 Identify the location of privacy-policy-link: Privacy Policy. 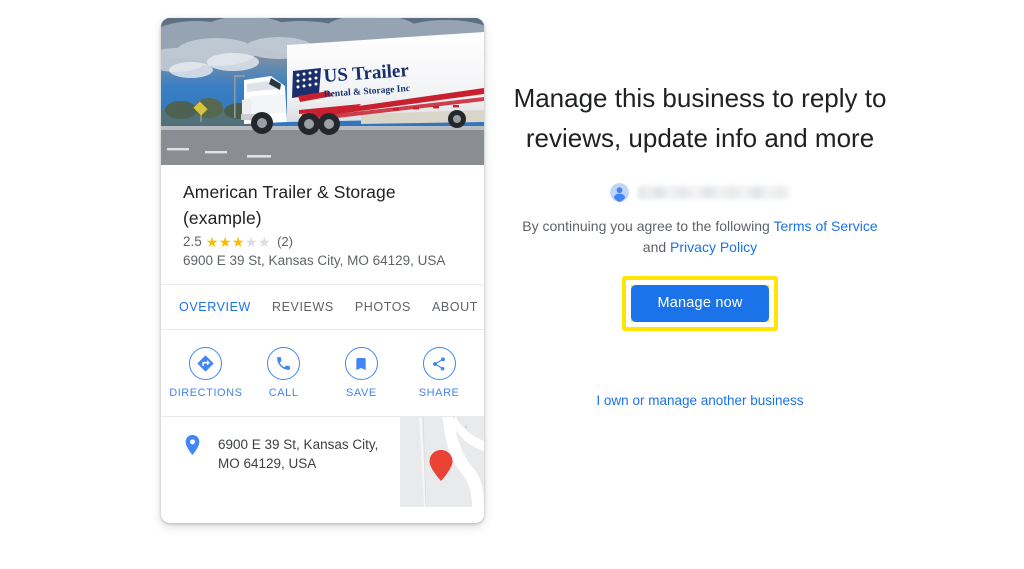
(713, 247).